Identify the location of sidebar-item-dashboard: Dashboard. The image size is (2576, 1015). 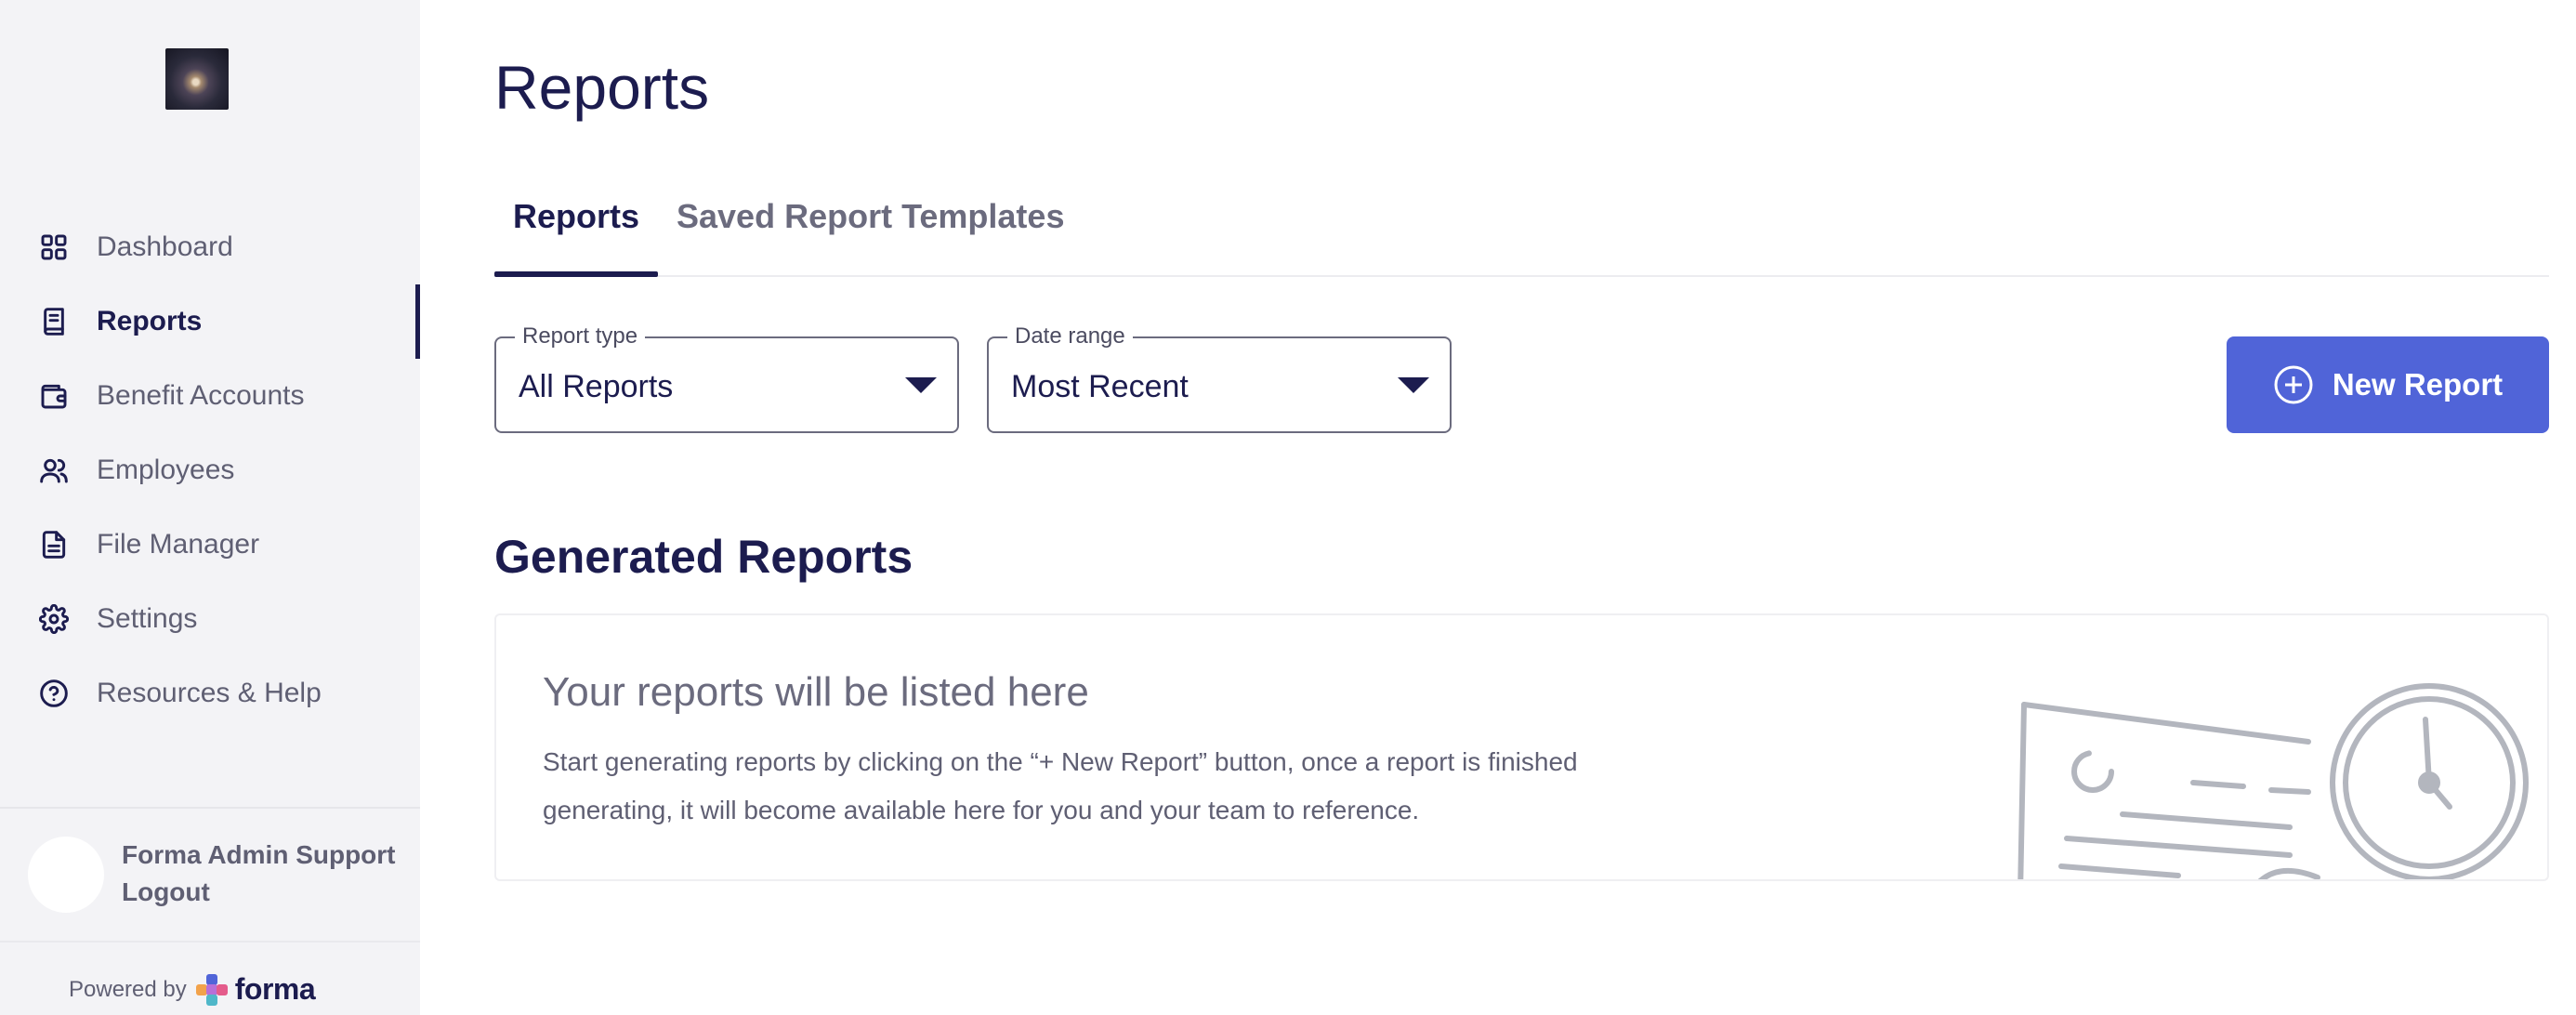
(210, 247).